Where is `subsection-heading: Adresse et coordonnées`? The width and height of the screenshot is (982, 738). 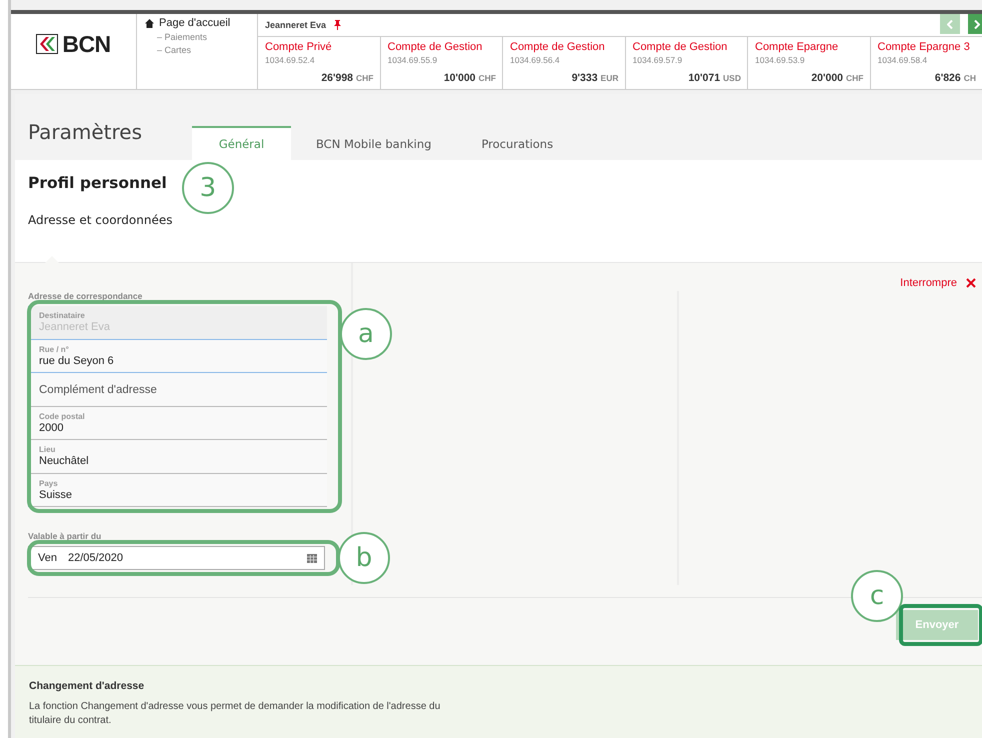
subsection-heading: Adresse et coordonnées is located at coordinates (101, 220).